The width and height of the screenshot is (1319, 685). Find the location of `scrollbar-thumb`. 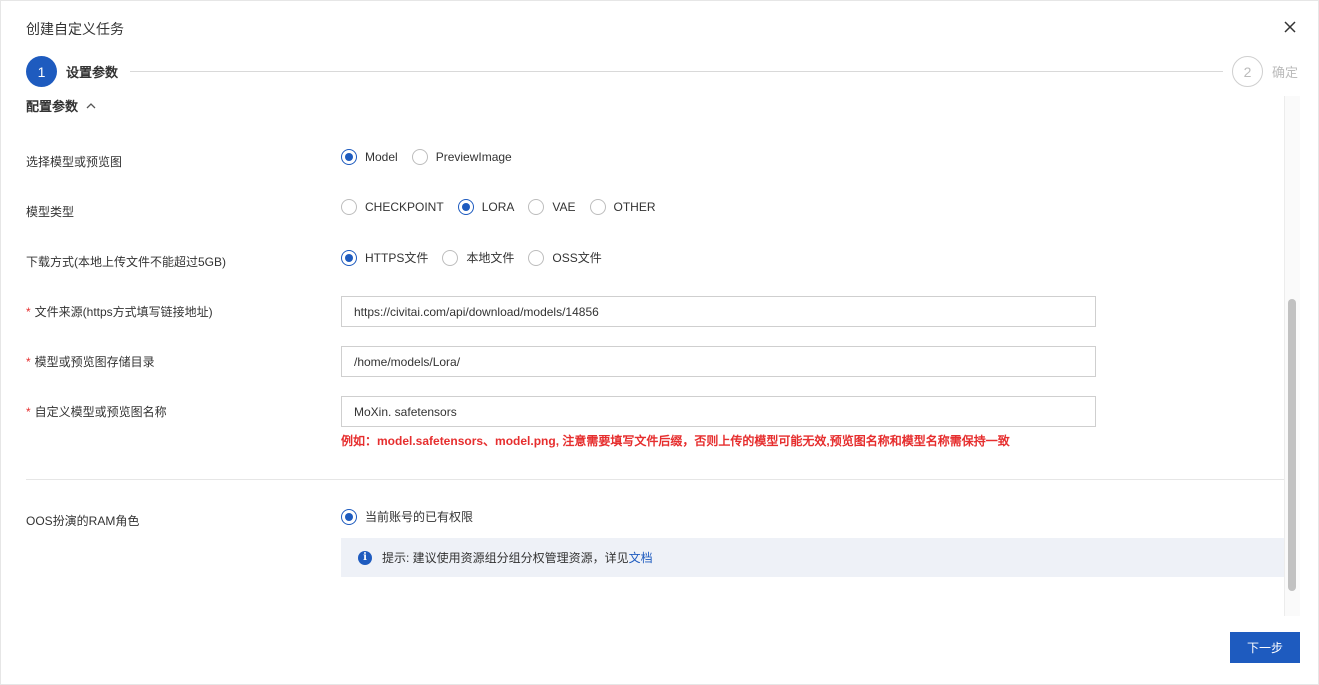

scrollbar-thumb is located at coordinates (1292, 445).